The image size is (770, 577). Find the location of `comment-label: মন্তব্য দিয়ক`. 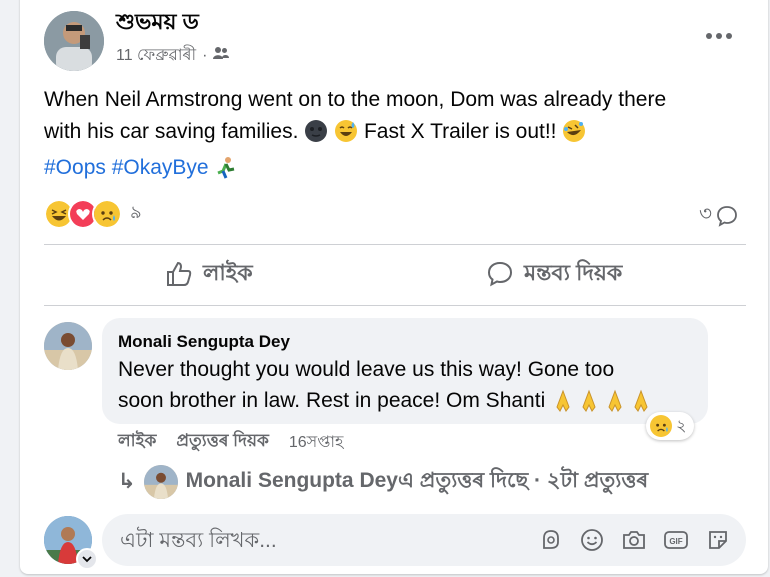

comment-label: মন্তব্য দিয়ক is located at coordinates (573, 272).